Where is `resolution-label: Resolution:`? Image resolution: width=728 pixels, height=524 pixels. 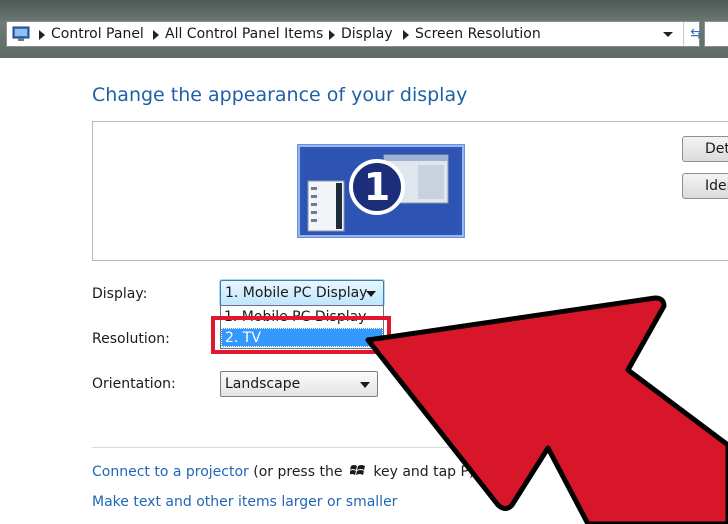 resolution-label: Resolution: is located at coordinates (131, 339).